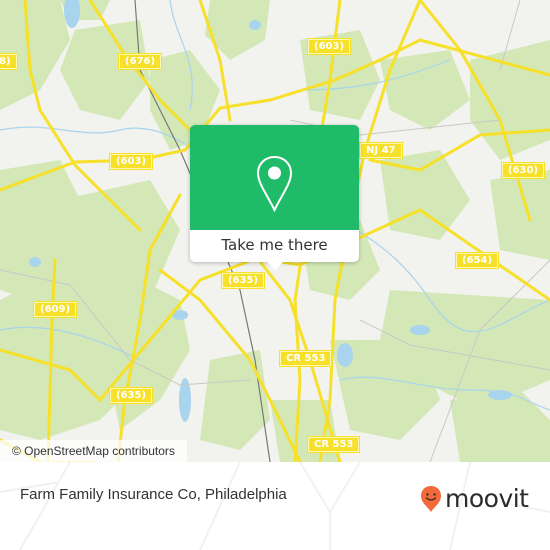 This screenshot has height=550, width=550. What do you see at coordinates (431, 499) in the screenshot?
I see `moovit-pin-icon` at bounding box center [431, 499].